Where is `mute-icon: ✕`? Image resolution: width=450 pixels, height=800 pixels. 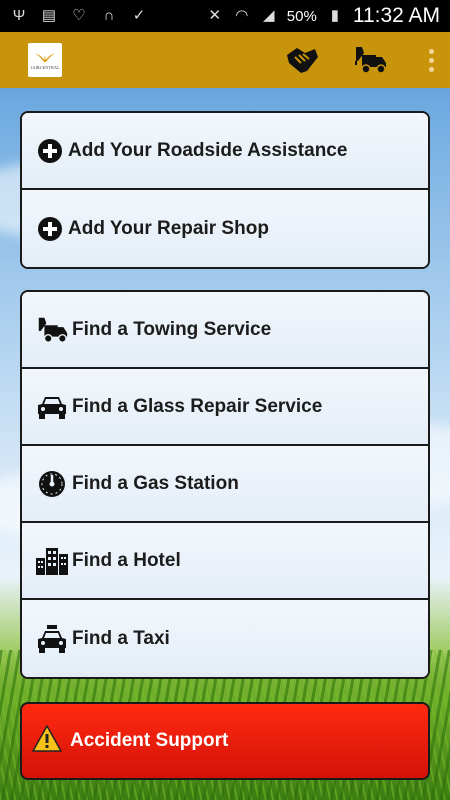 mute-icon: ✕ is located at coordinates (215, 15).